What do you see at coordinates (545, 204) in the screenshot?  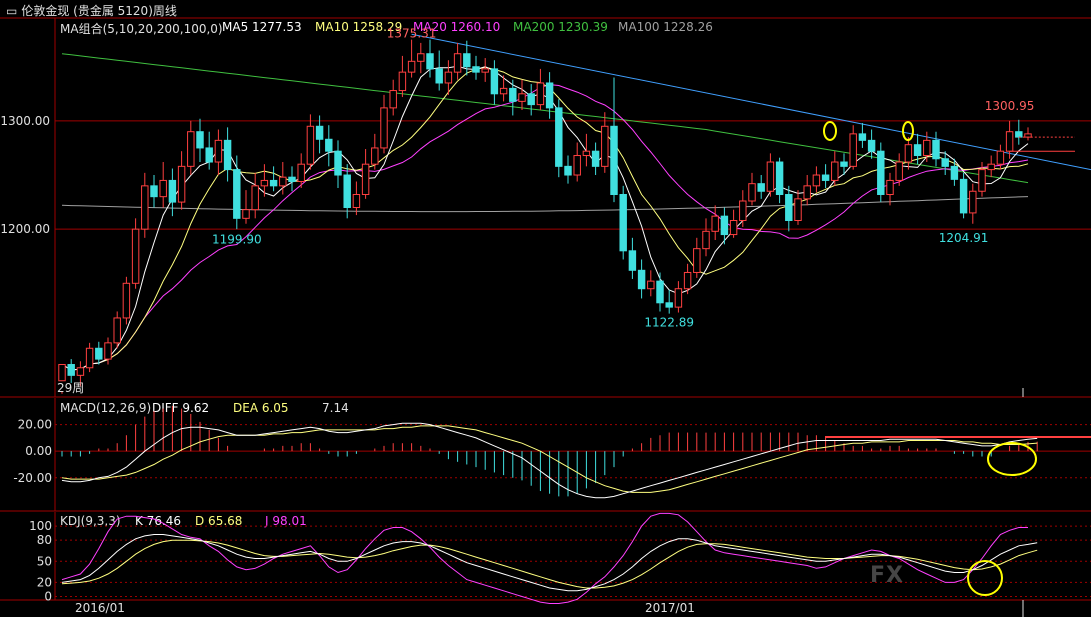 I see `ma100-line` at bounding box center [545, 204].